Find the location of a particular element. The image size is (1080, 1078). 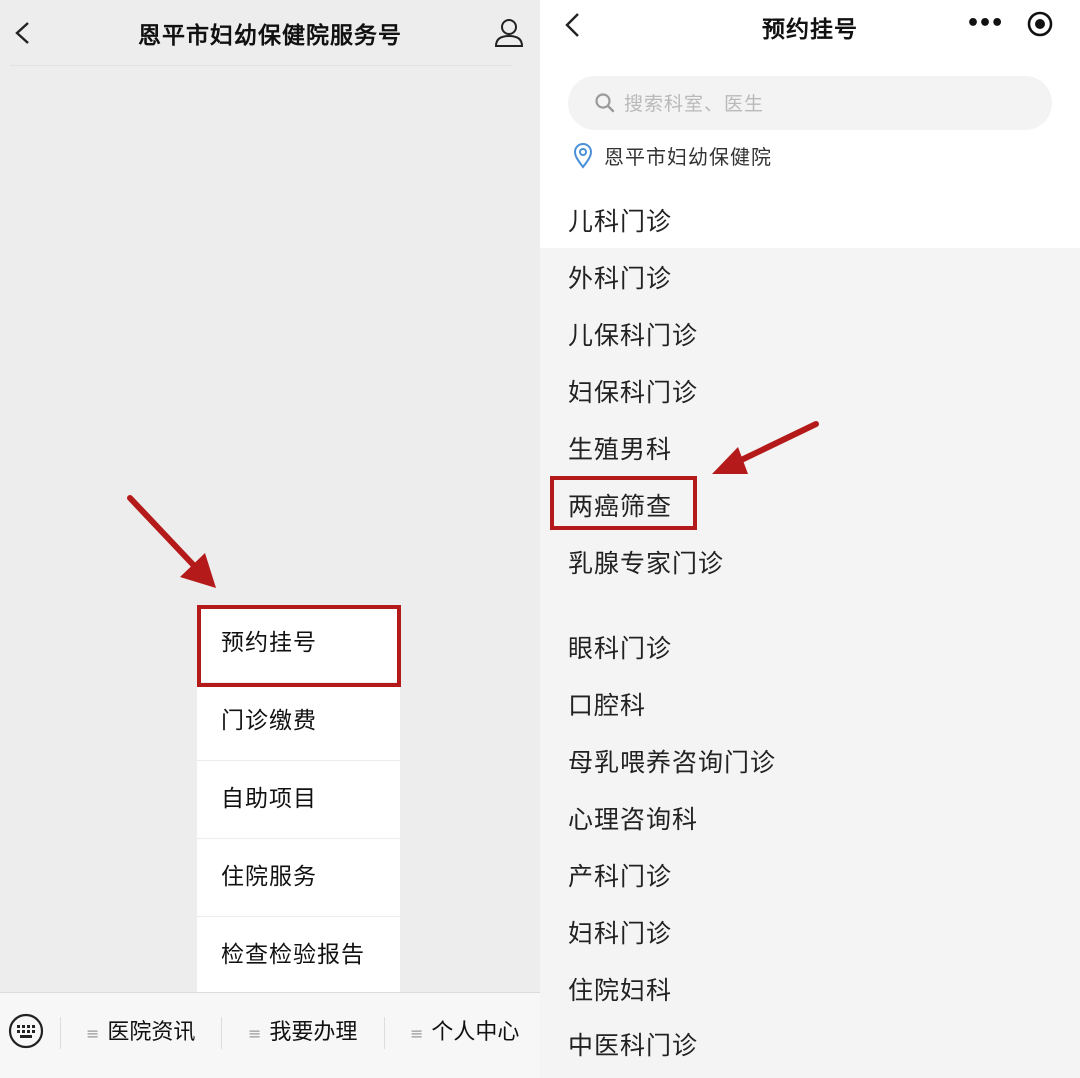

search-icon is located at coordinates (605, 103).